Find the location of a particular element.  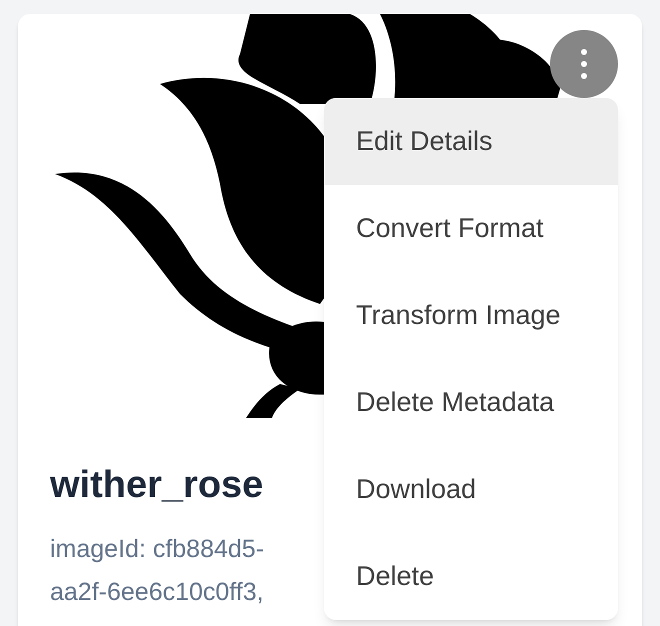

menu-item: Convert Format is located at coordinates (471, 228).